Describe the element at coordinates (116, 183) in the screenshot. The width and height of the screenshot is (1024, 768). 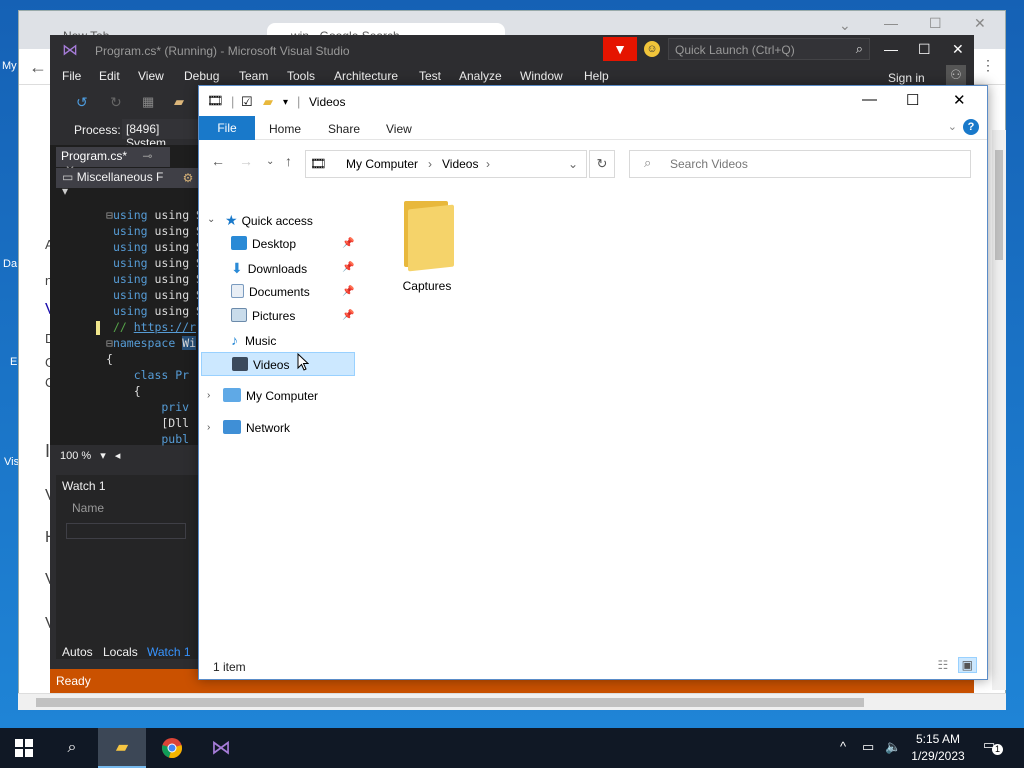
I see `navigation-dropdown: ▭ Miscellaneous F ▾` at that location.